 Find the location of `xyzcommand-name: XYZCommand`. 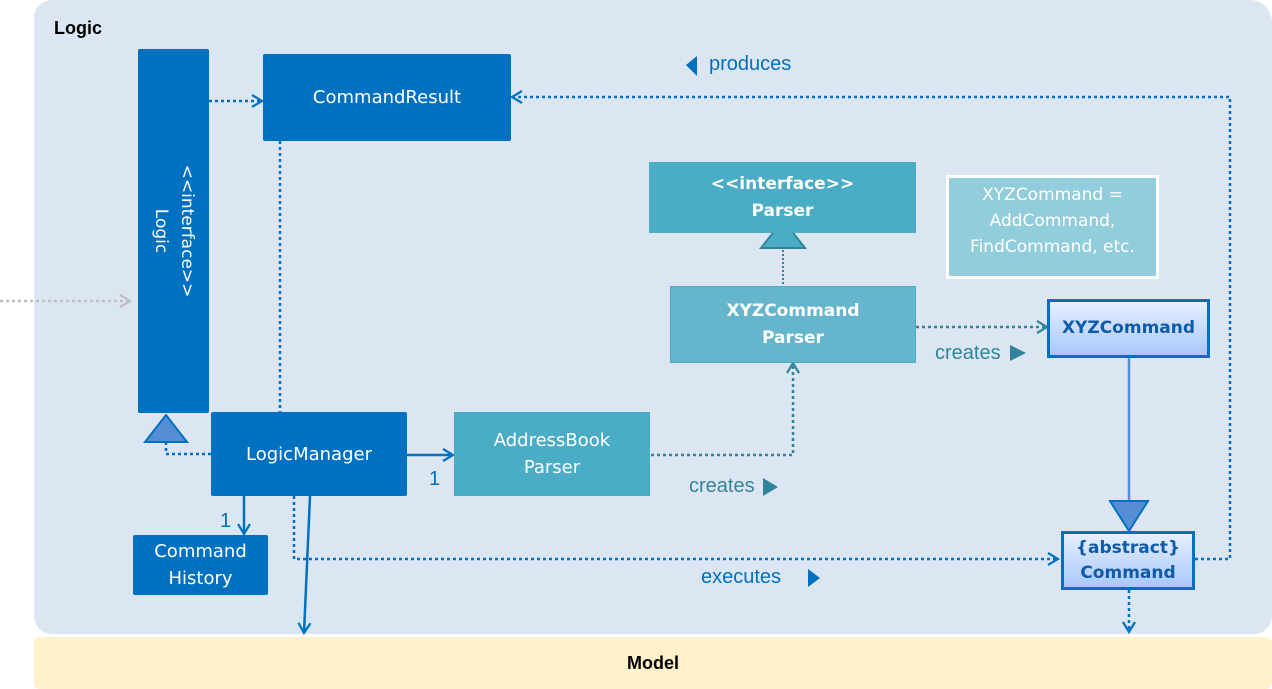

xyzcommand-name: XYZCommand is located at coordinates (1128, 328).